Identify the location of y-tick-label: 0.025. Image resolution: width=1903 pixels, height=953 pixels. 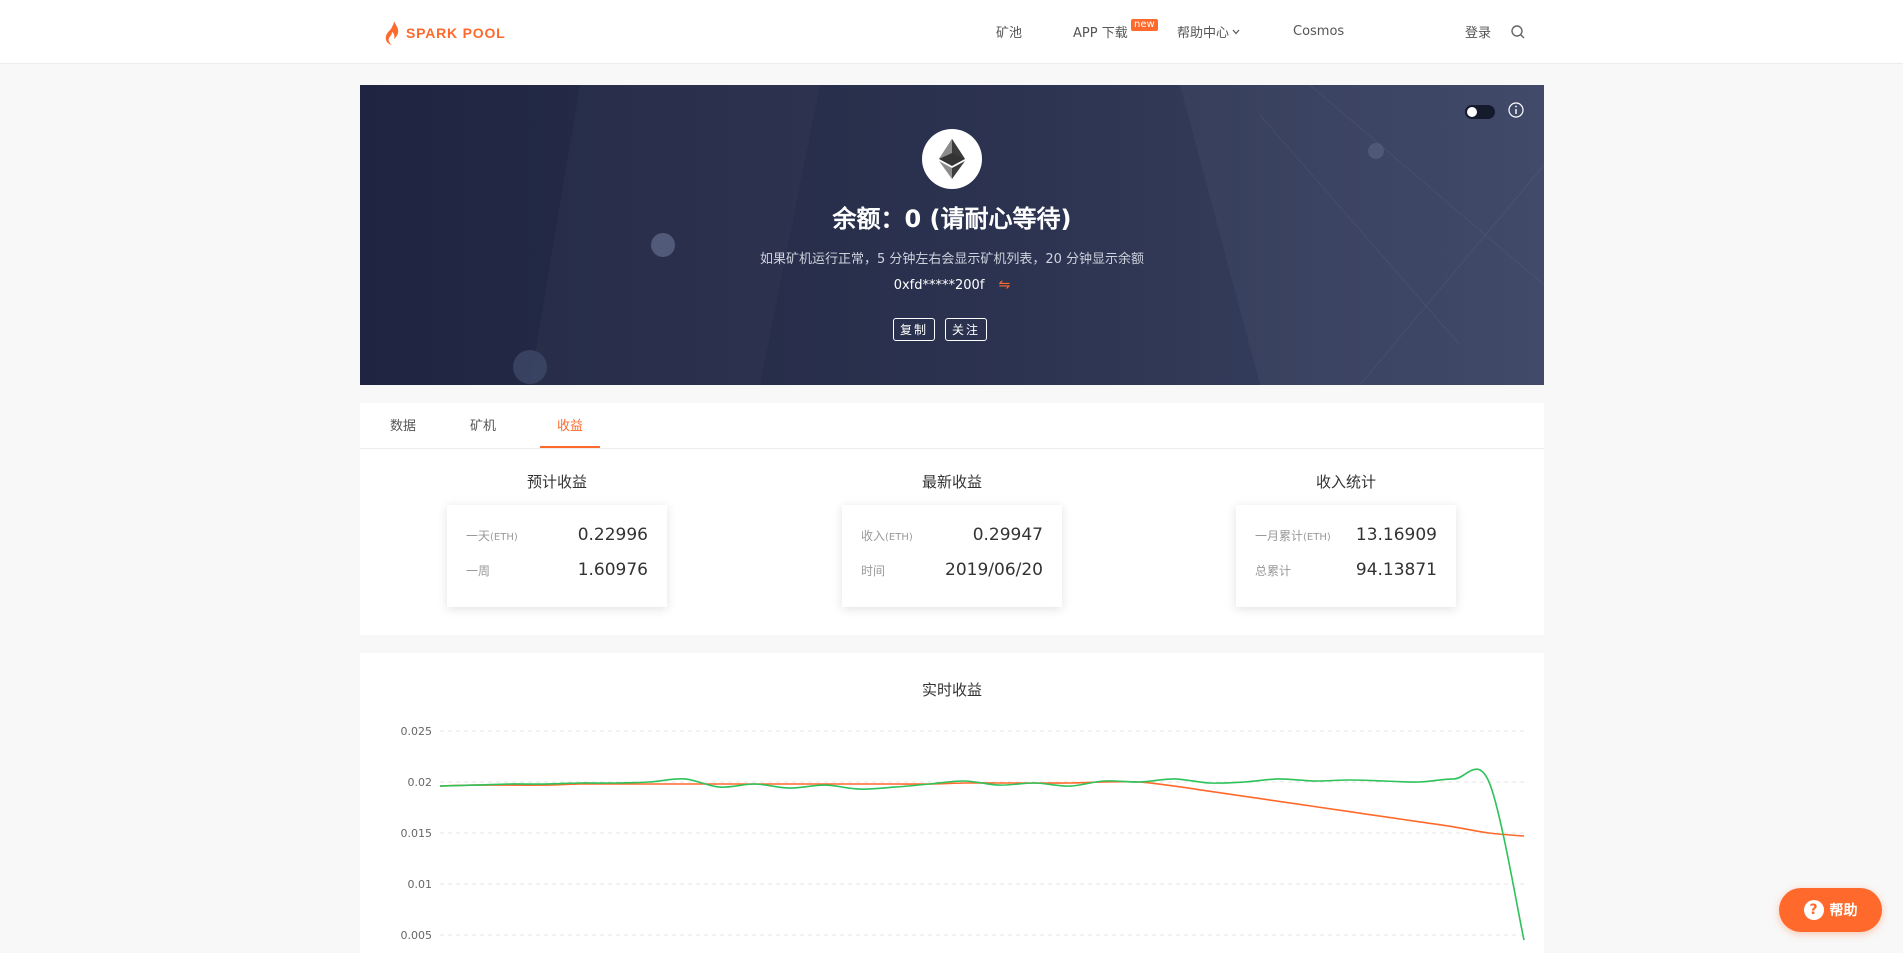
(417, 731).